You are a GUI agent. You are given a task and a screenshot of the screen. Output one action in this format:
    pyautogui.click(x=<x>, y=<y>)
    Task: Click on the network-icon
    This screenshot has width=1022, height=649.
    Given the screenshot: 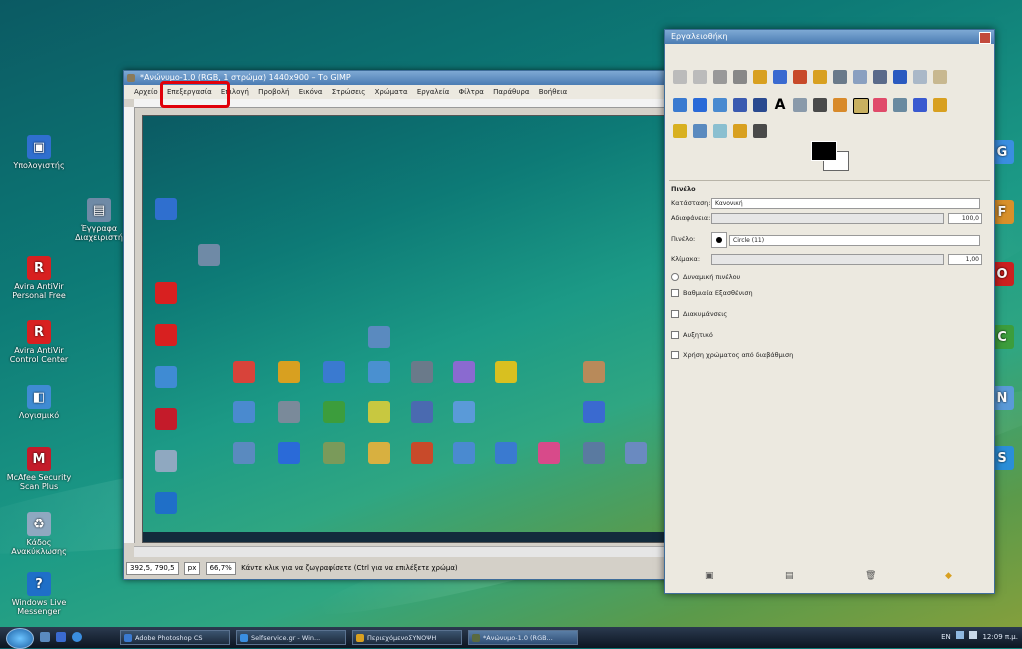 What is the action you would take?
    pyautogui.click(x=960, y=635)
    